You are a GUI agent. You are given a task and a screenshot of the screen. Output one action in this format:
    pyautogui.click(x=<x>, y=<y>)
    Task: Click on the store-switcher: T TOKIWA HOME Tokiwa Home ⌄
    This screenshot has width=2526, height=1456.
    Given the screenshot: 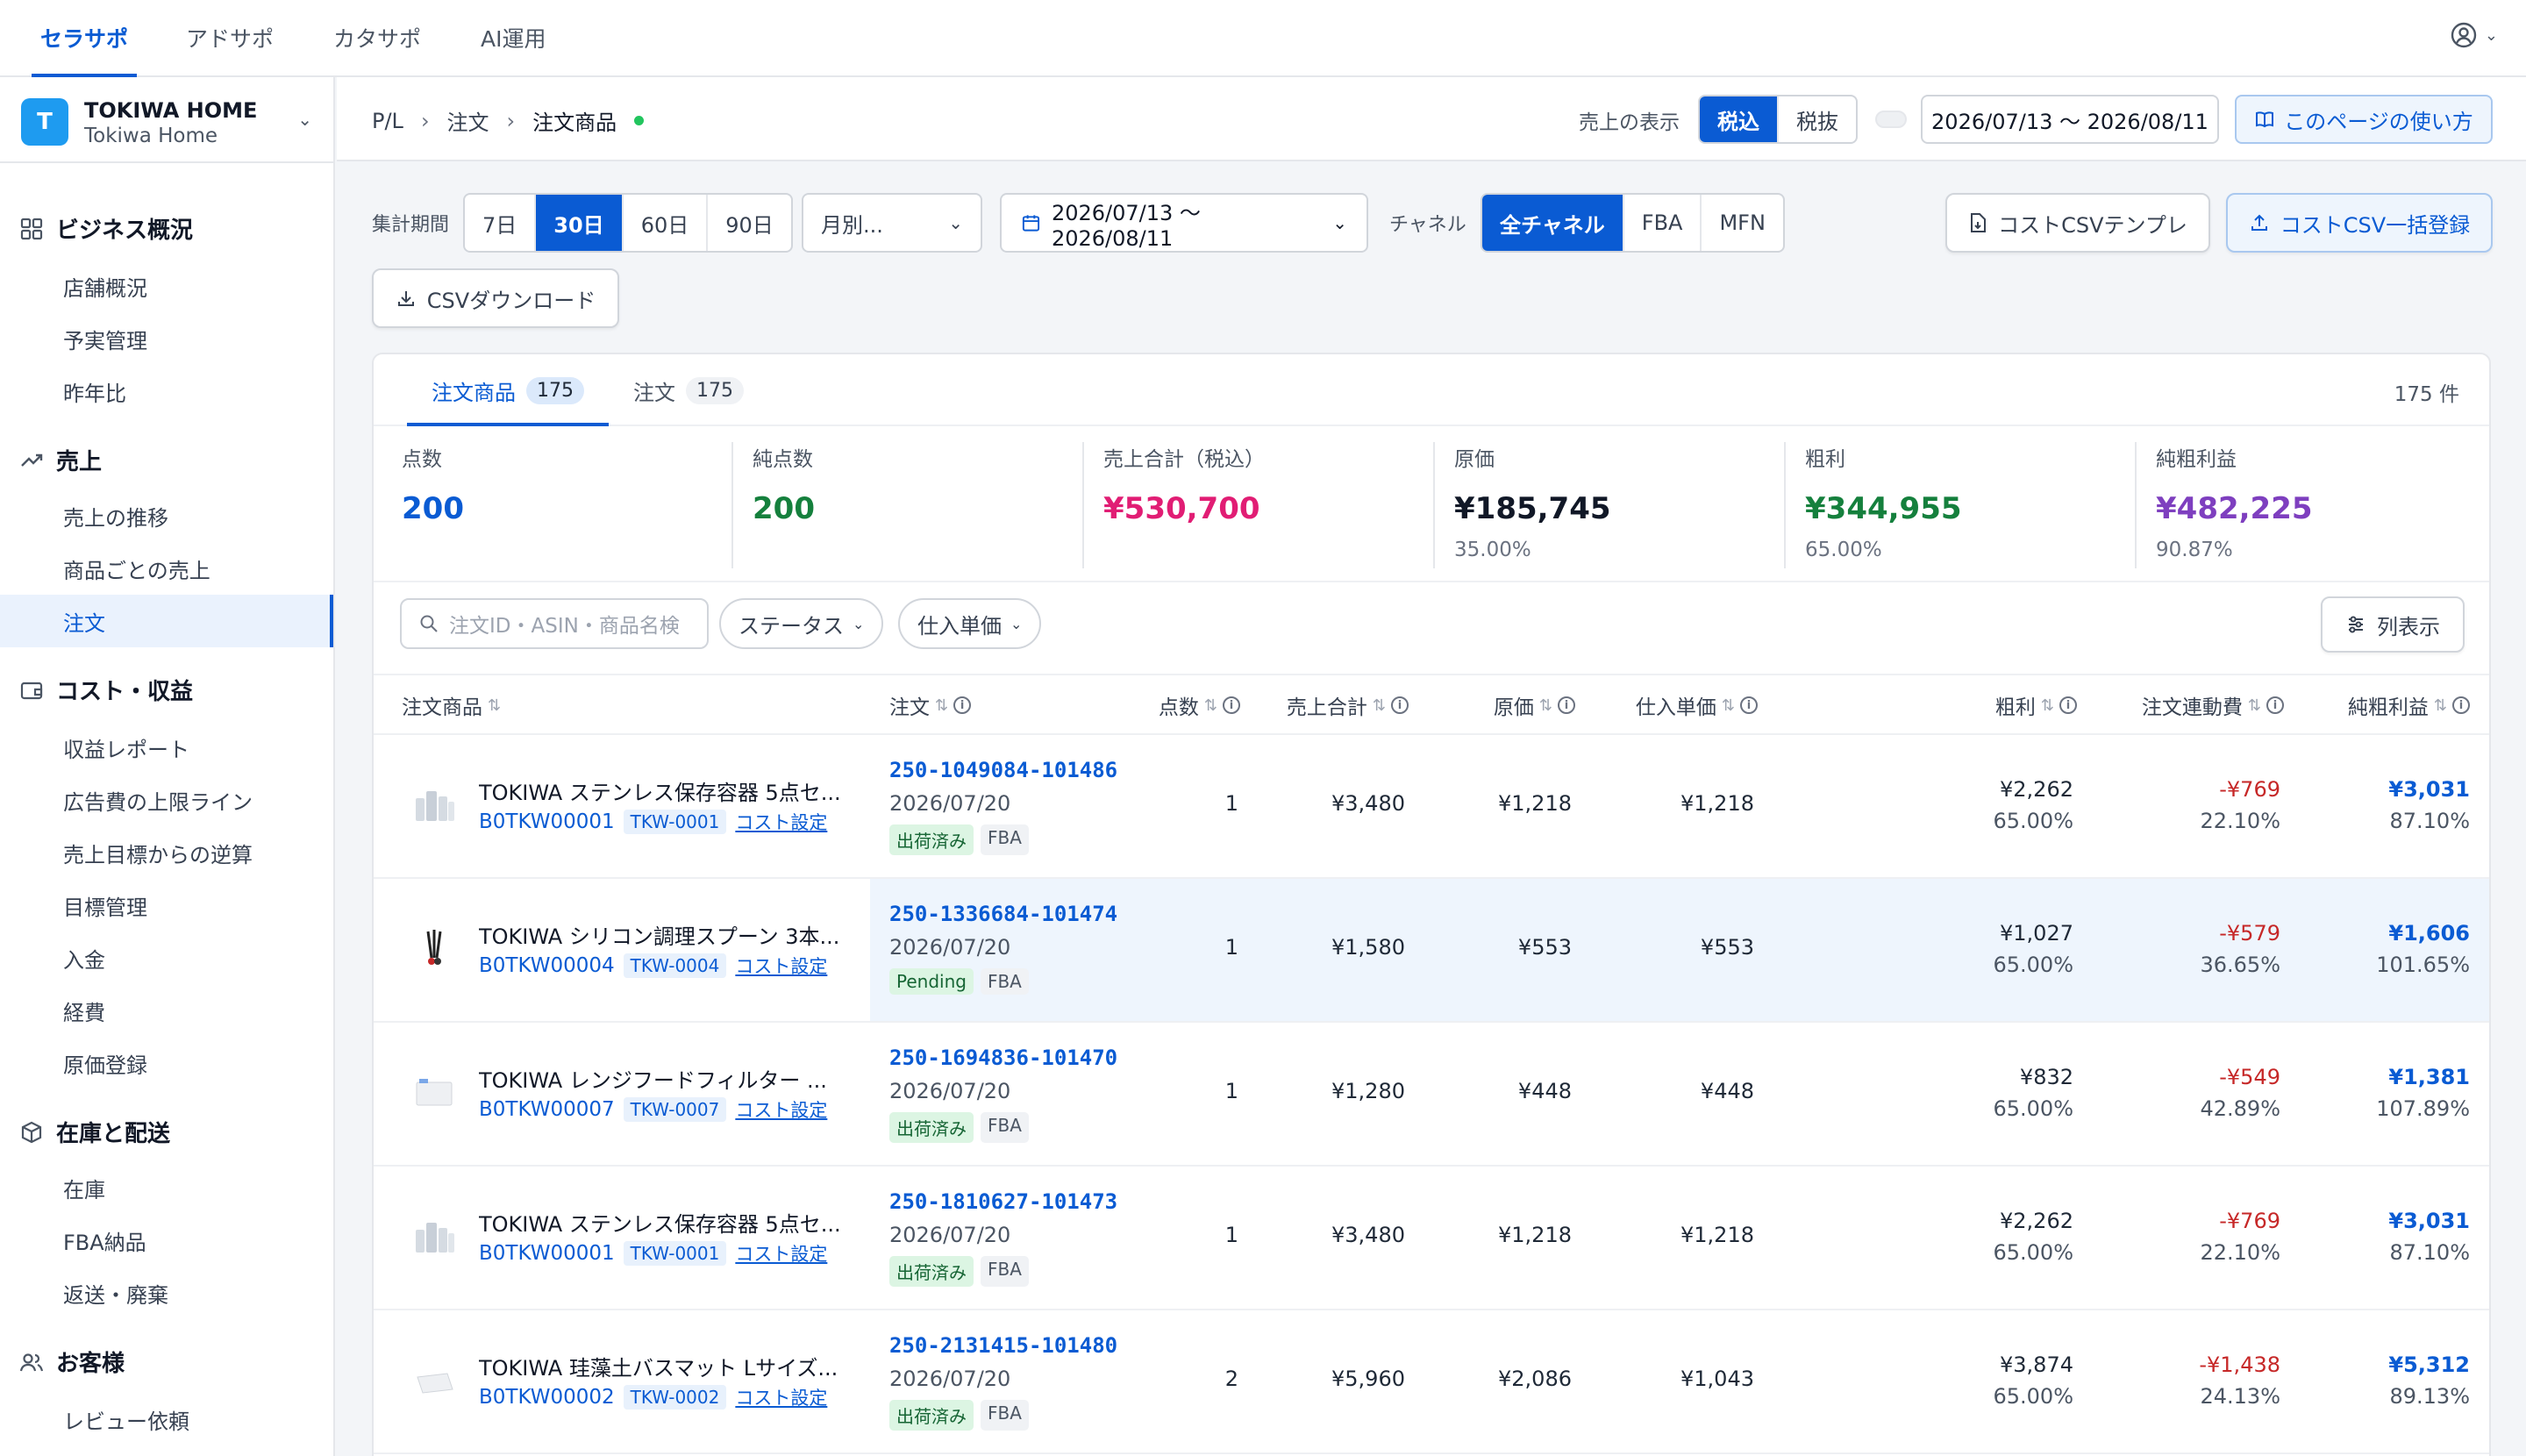 What is the action you would take?
    pyautogui.click(x=166, y=120)
    